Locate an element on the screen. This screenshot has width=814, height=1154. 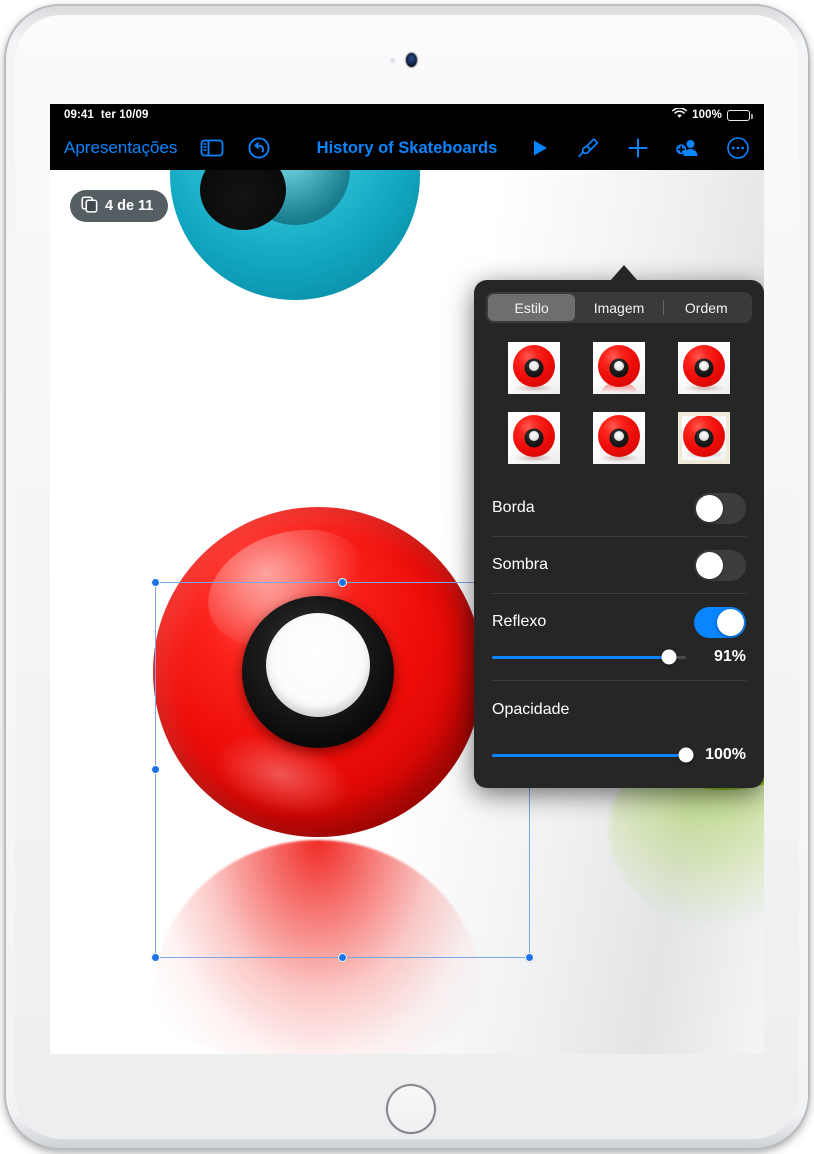
plus-icon is located at coordinates (638, 148).